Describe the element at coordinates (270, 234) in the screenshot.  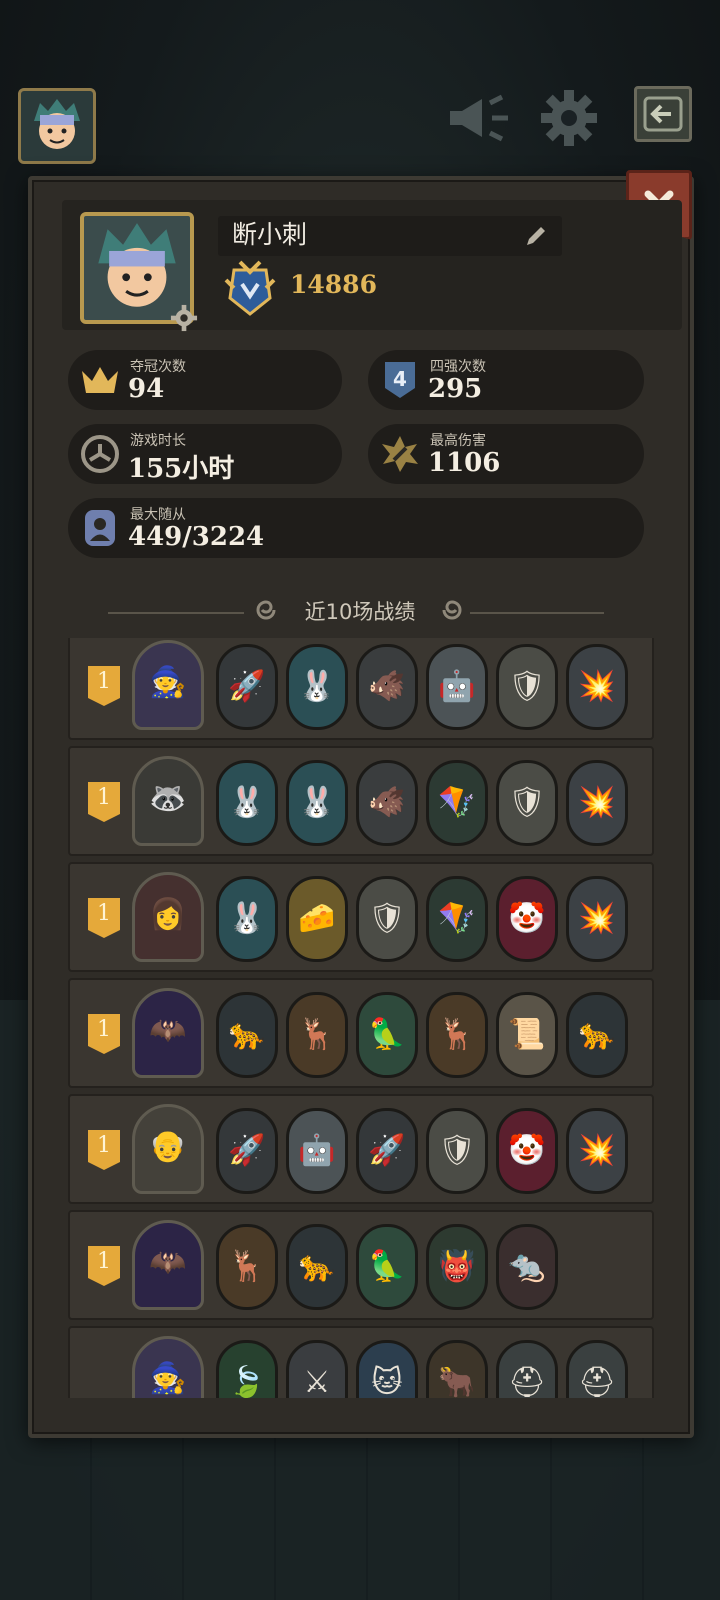
I see `player-name: 断小刺` at that location.